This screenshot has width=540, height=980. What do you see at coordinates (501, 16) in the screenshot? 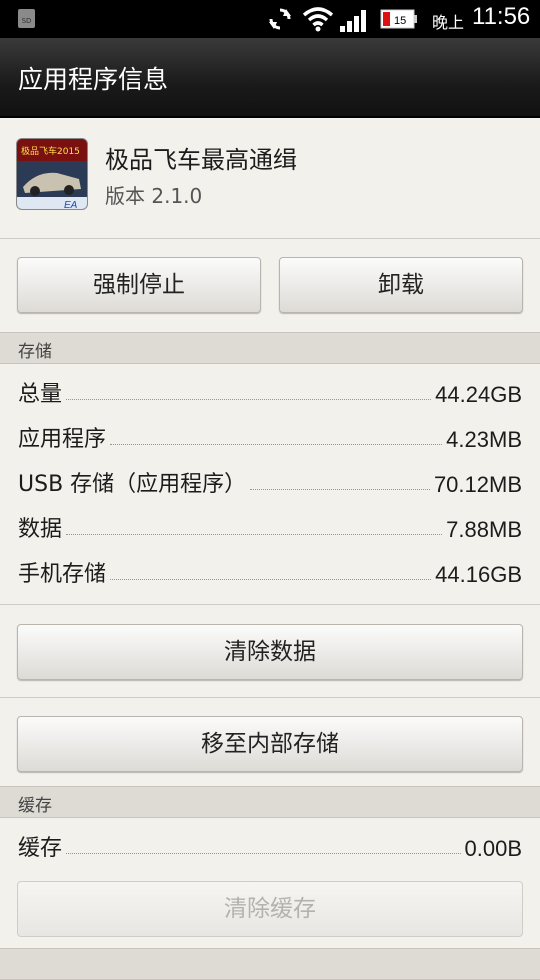
I see `clock: 11:56` at bounding box center [501, 16].